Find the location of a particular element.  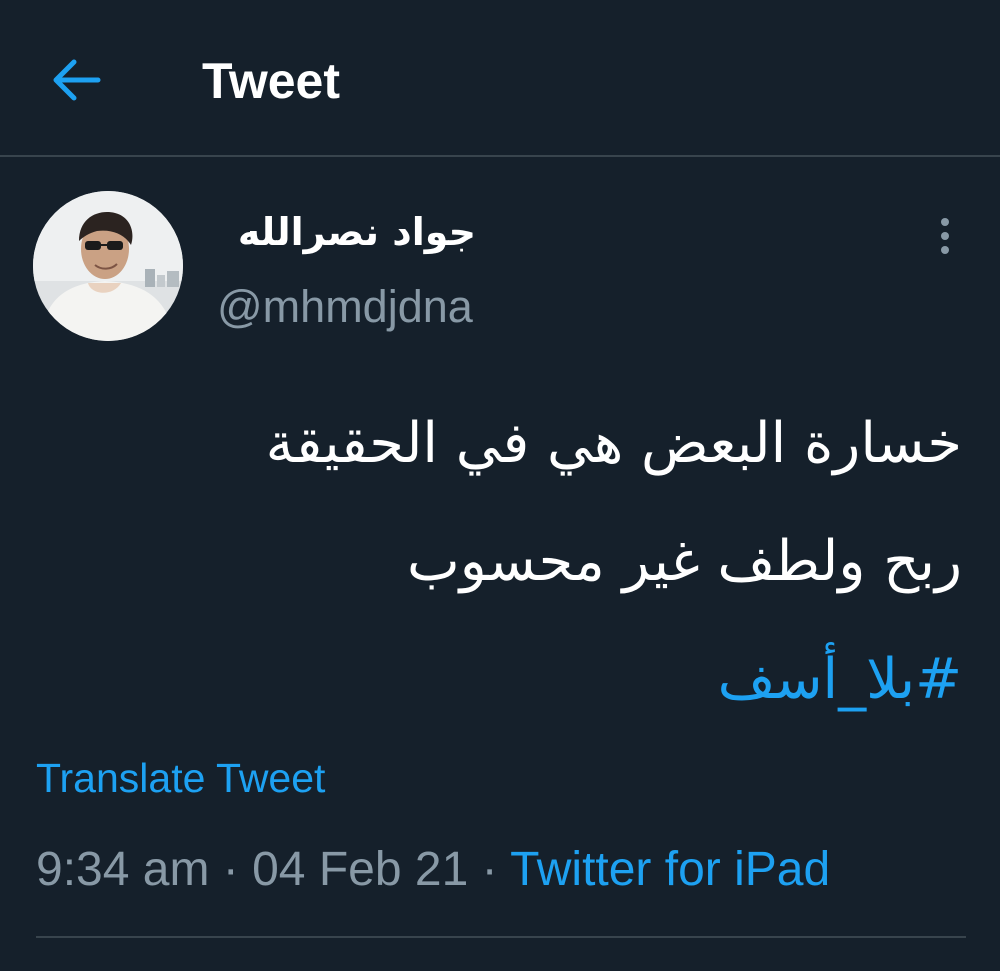

profile-photo is located at coordinates (108, 266).